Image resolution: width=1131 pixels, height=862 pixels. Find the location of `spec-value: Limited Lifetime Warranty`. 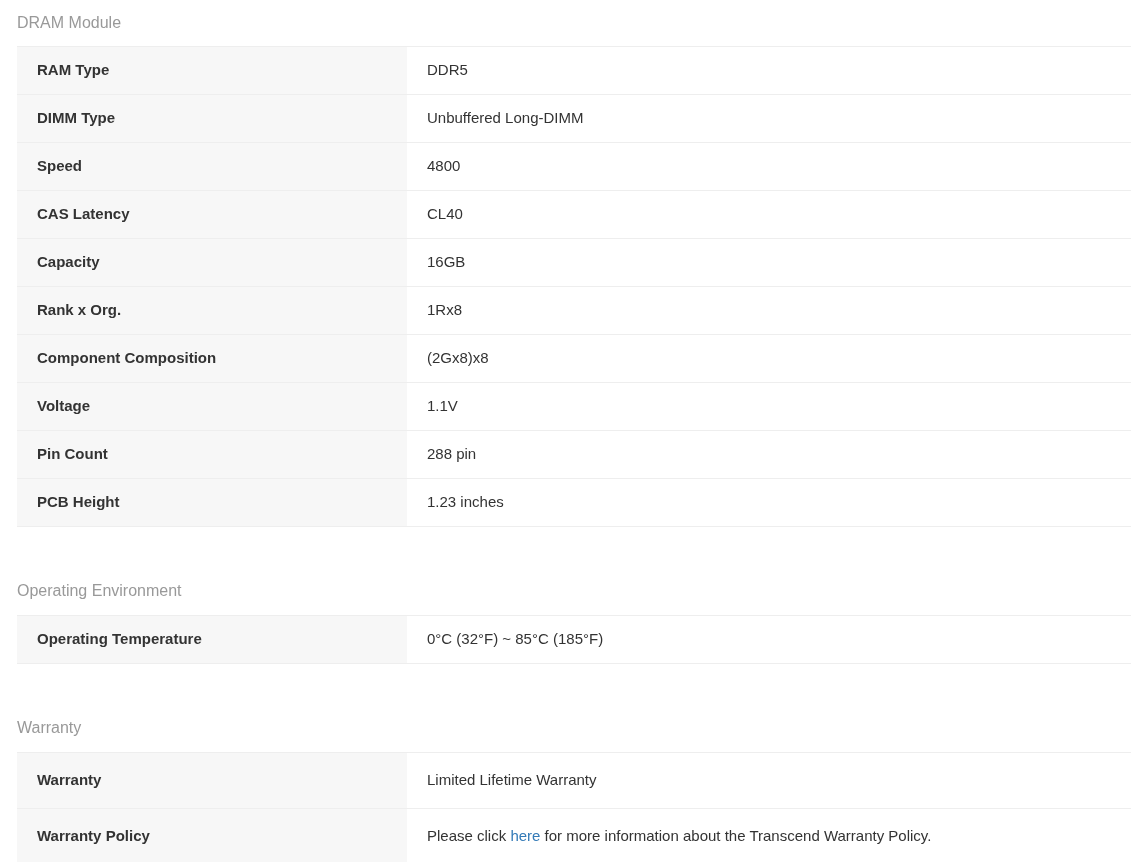

spec-value: Limited Lifetime Warranty is located at coordinates (512, 780).